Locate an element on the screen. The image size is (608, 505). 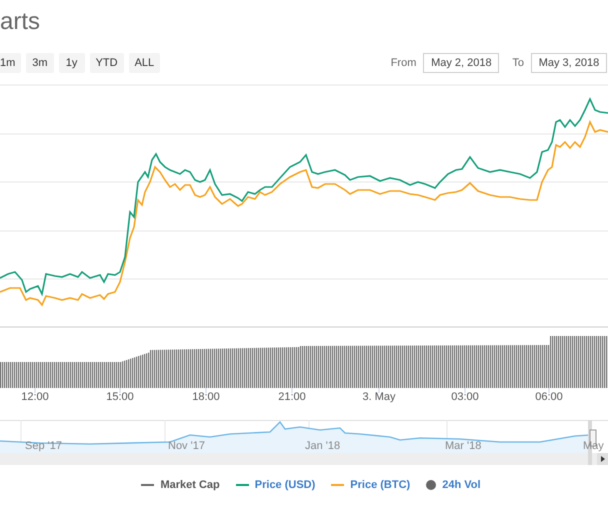
navigator-label: Jan '18 is located at coordinates (322, 446).